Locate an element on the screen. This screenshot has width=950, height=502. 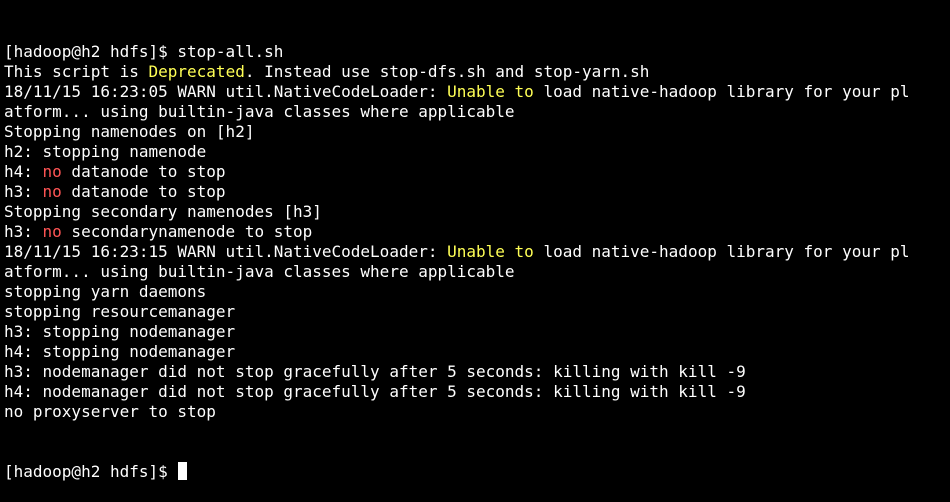
output-line: h2: stopping namenode is located at coordinates (477, 152).